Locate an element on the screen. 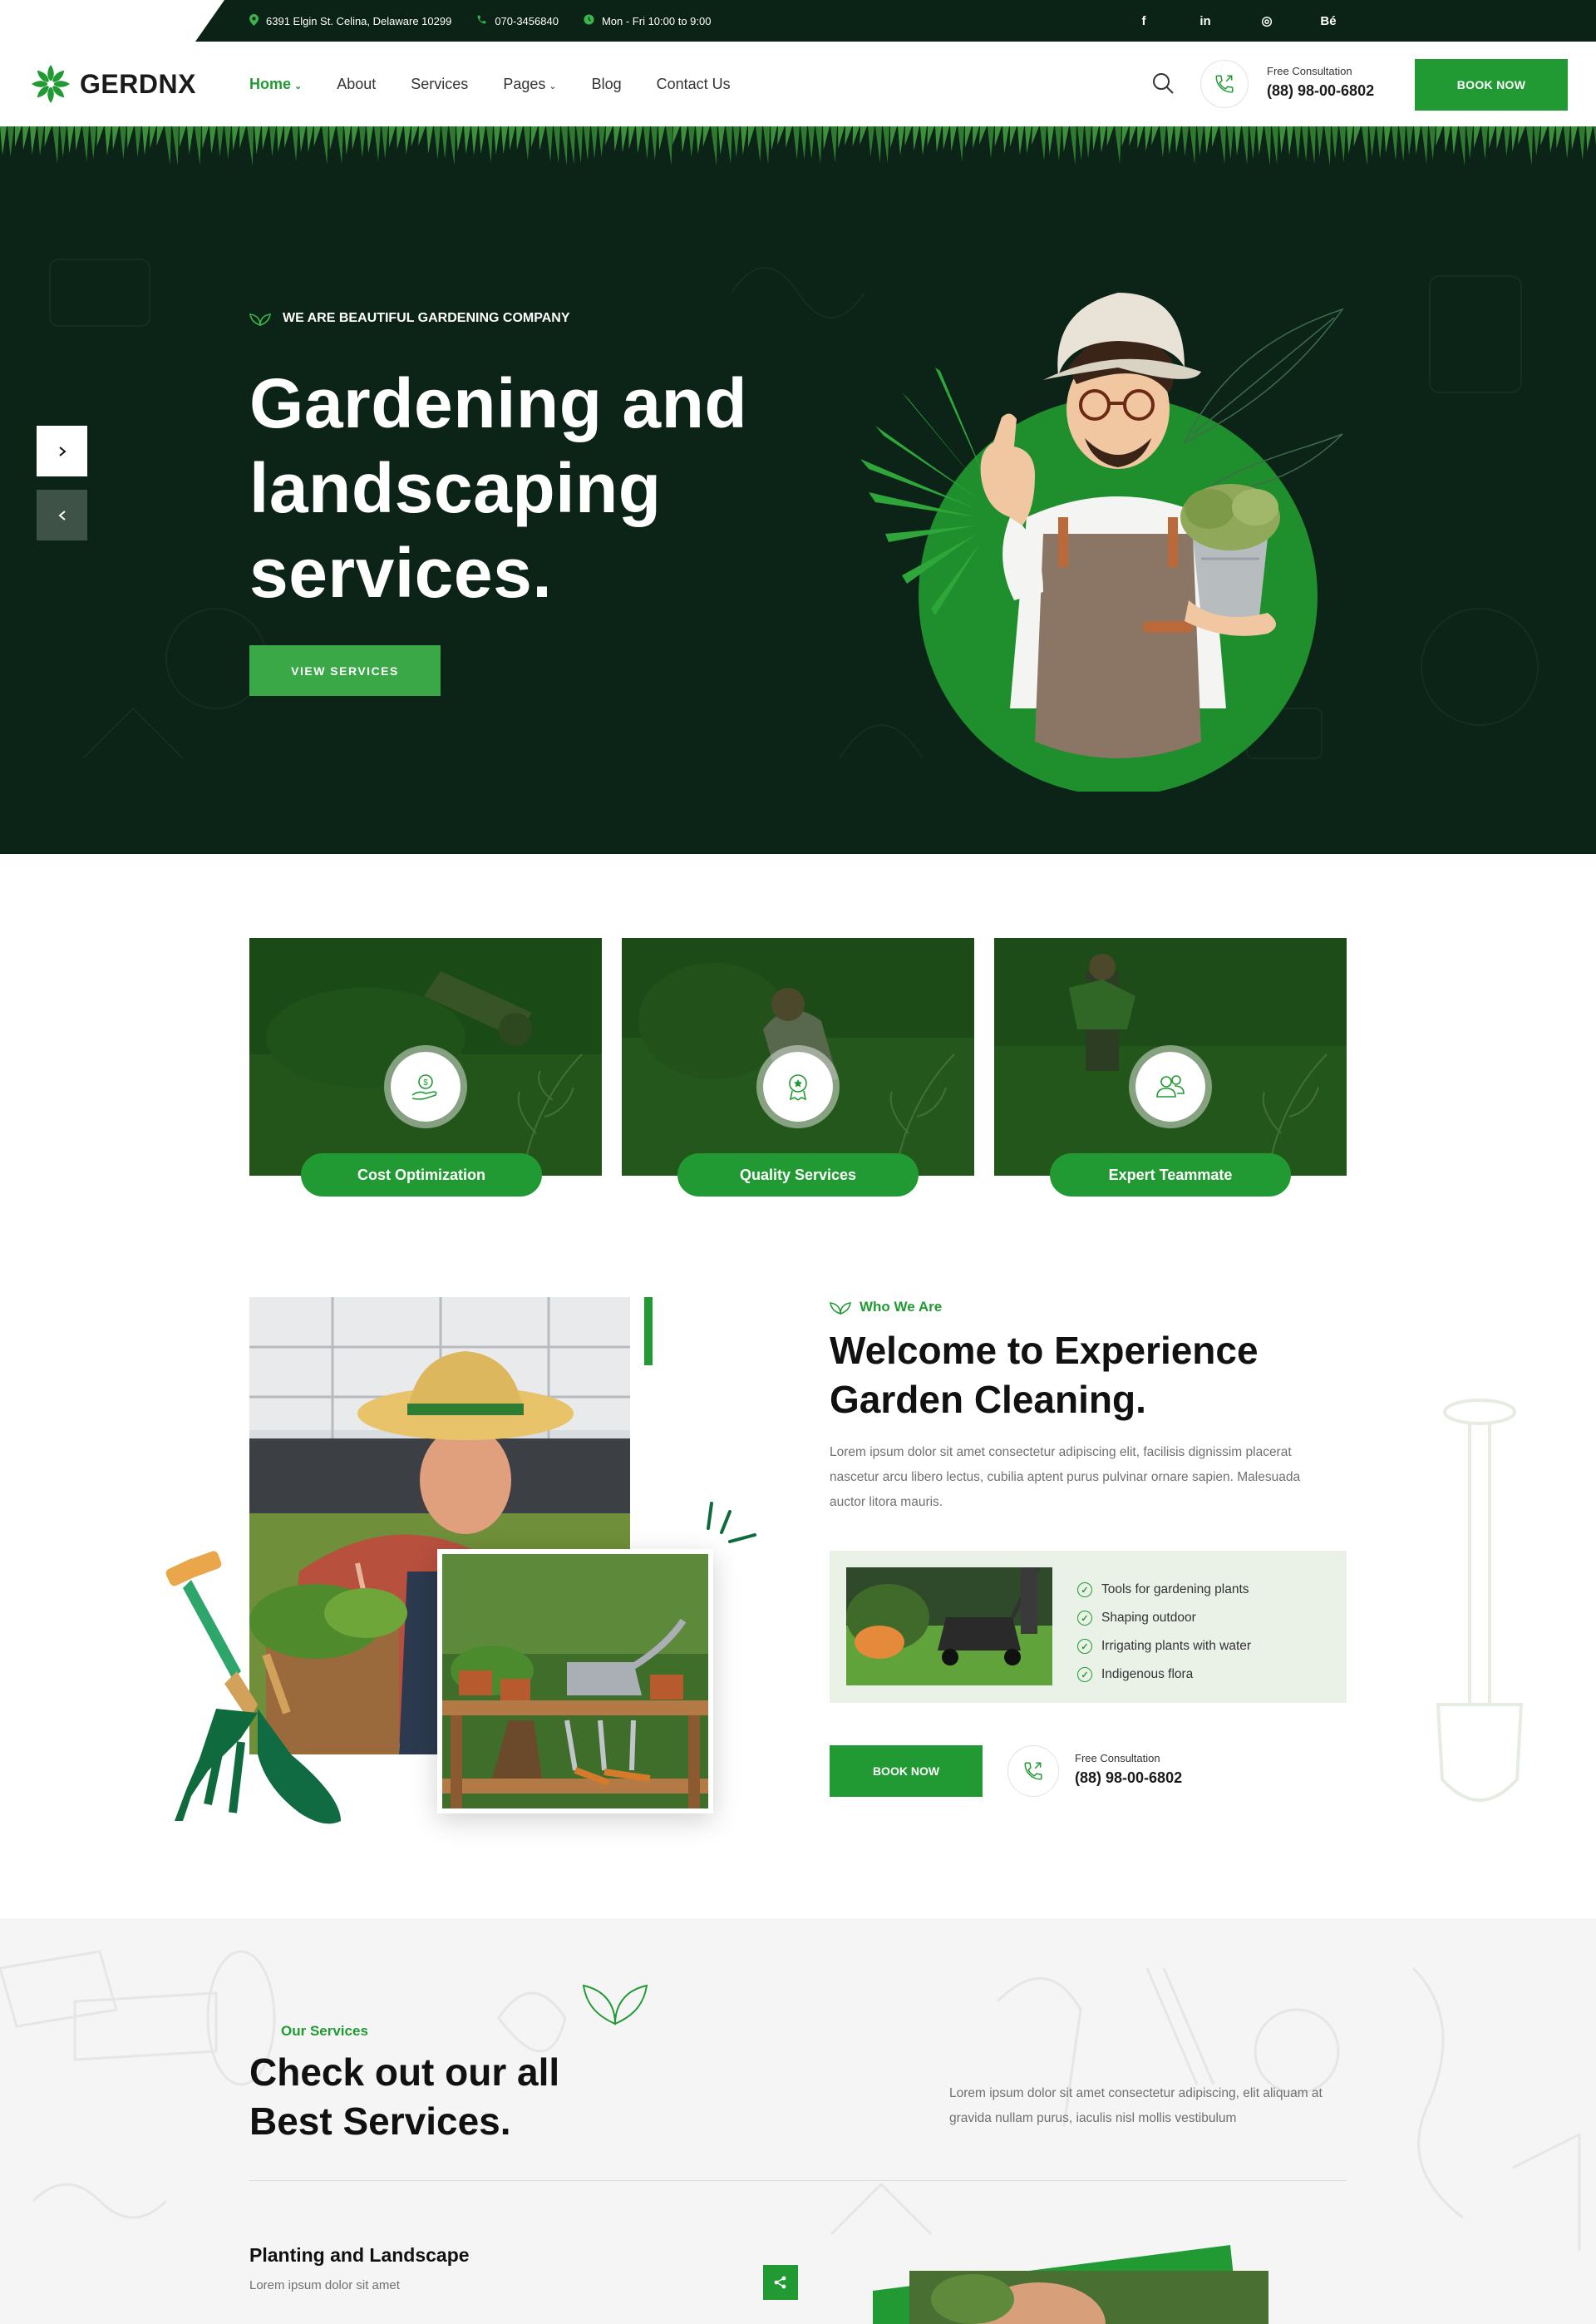  linkedin-icon: in is located at coordinates (1205, 21).